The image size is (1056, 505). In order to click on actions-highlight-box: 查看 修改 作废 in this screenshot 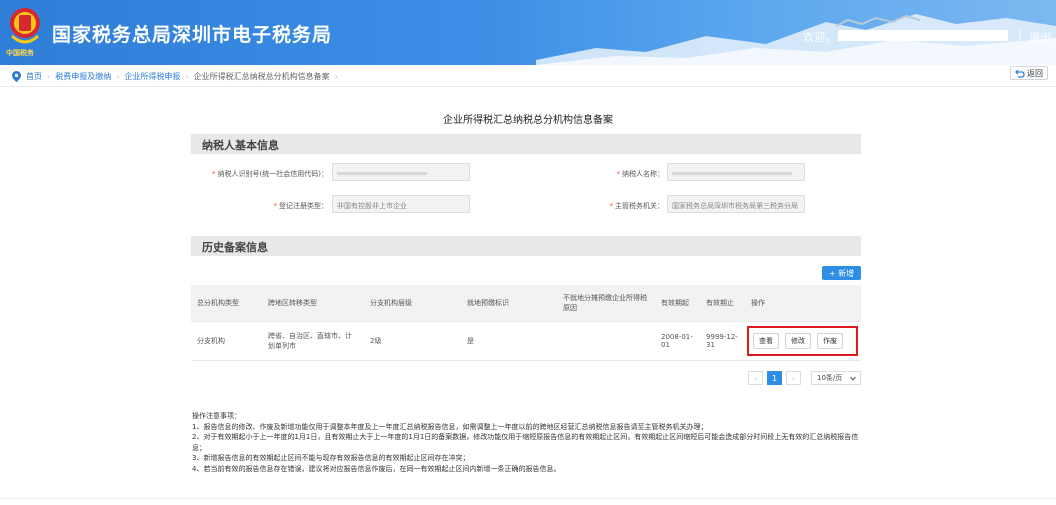, I will do `click(802, 340)`.